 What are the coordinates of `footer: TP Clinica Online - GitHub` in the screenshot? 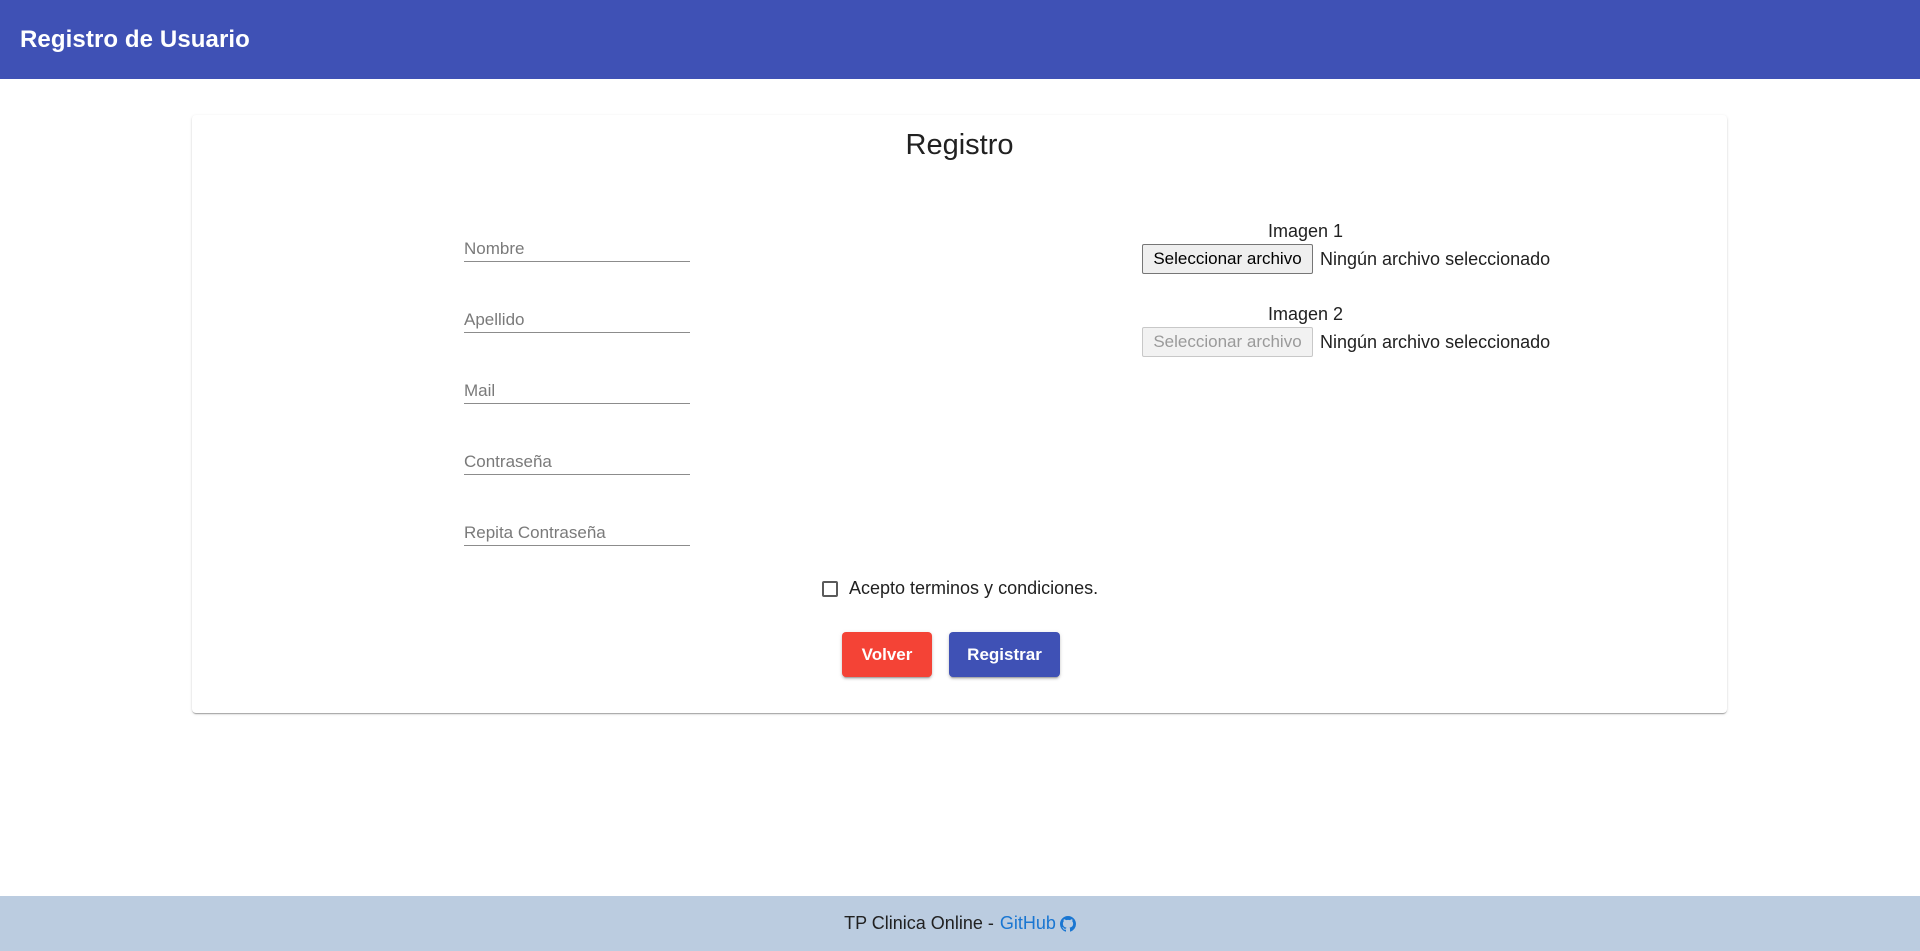 It's located at (960, 923).